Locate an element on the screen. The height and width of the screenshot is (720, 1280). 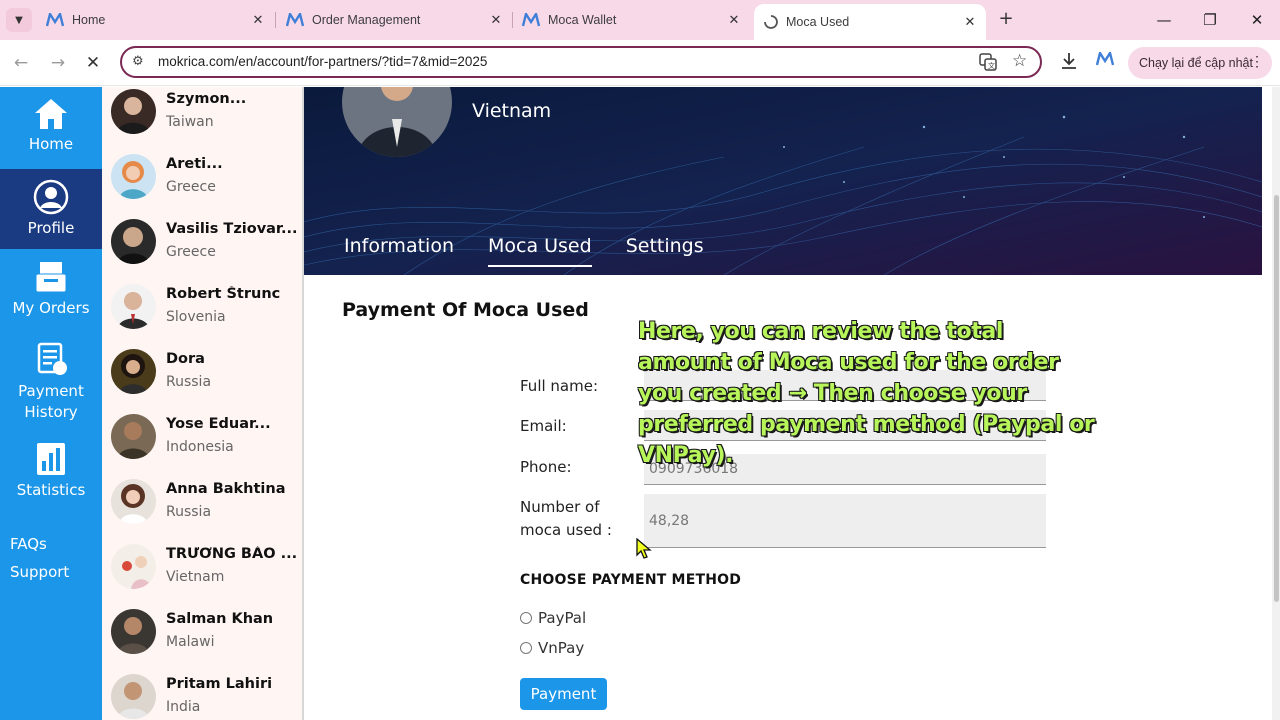
new-tab-button: + is located at coordinates (1006, 20).